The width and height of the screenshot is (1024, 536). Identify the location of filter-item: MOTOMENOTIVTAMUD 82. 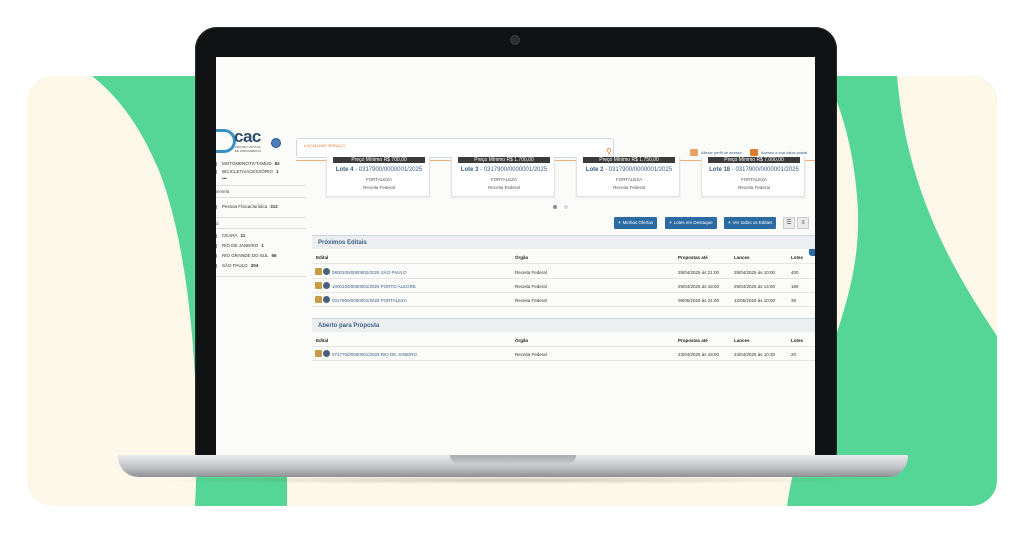
(248, 163).